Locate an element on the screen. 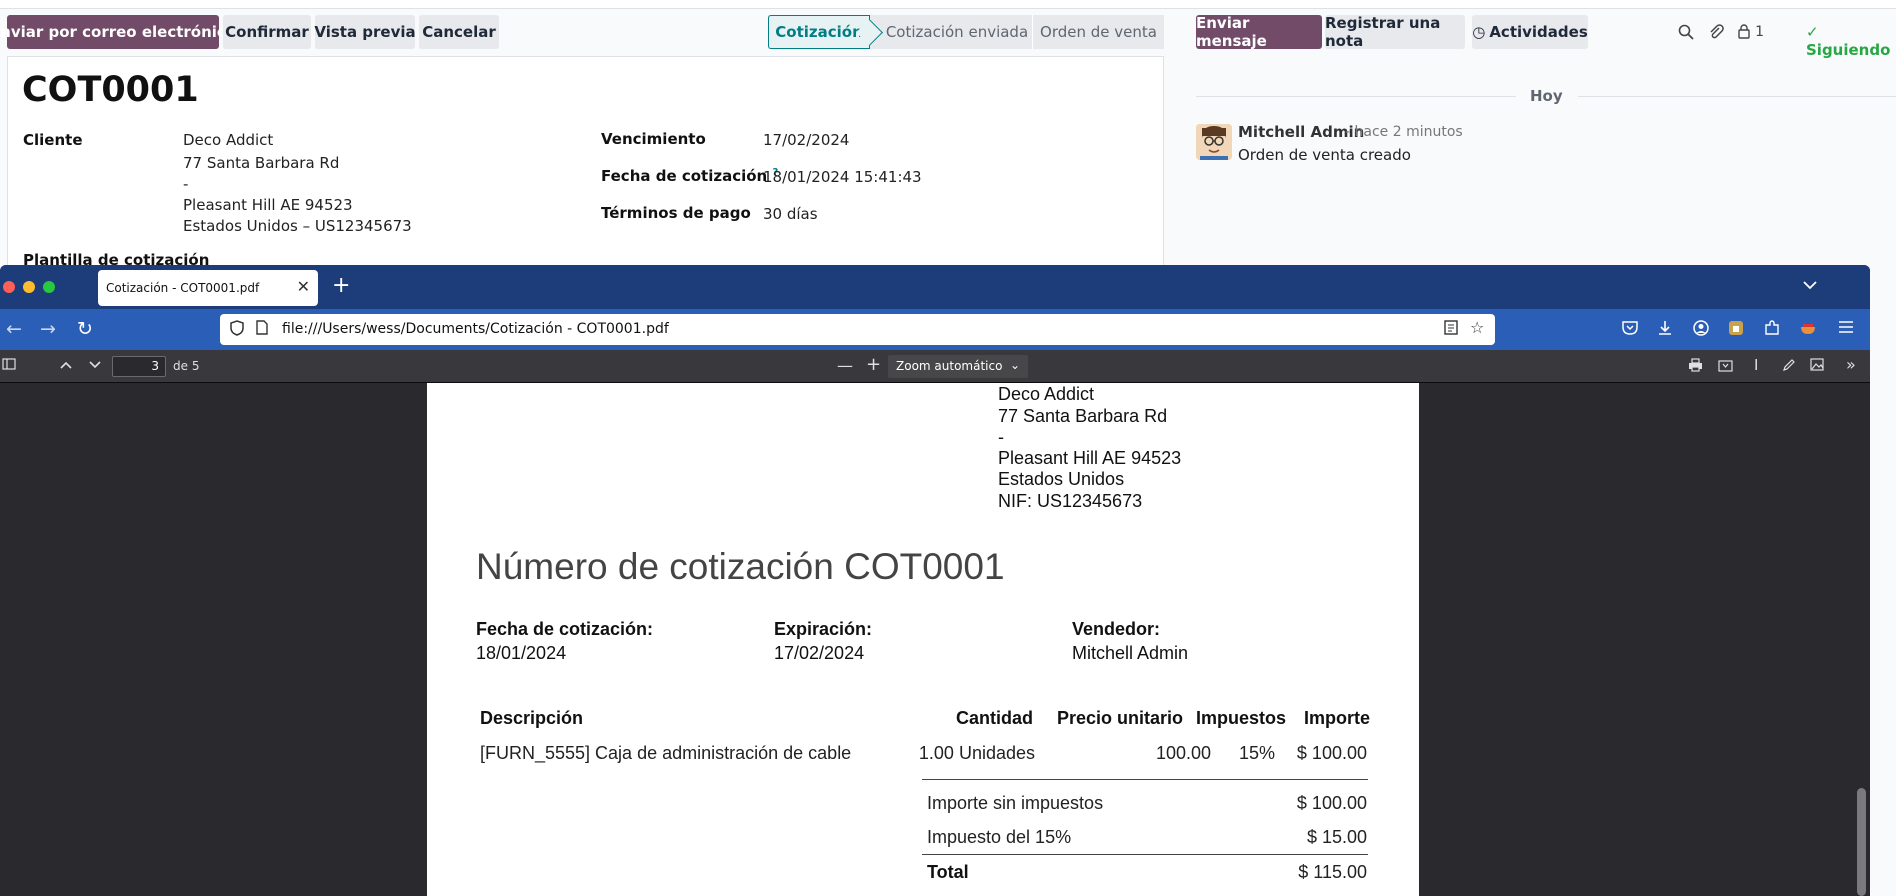  salesperson-label: Vendedor: is located at coordinates (1116, 629).